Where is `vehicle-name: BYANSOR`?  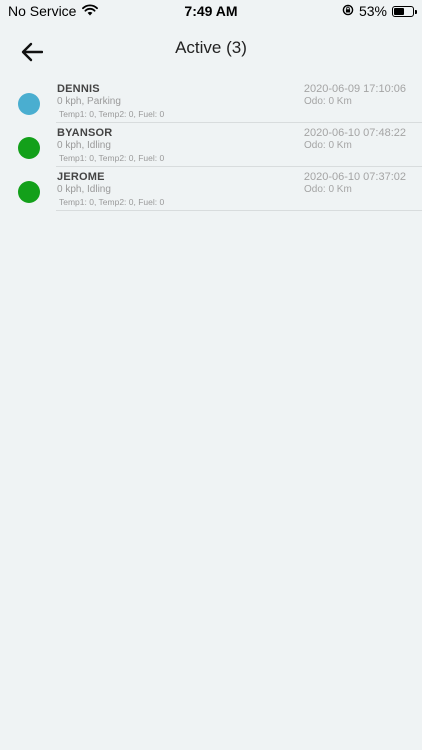
vehicle-name: BYANSOR is located at coordinates (85, 133).